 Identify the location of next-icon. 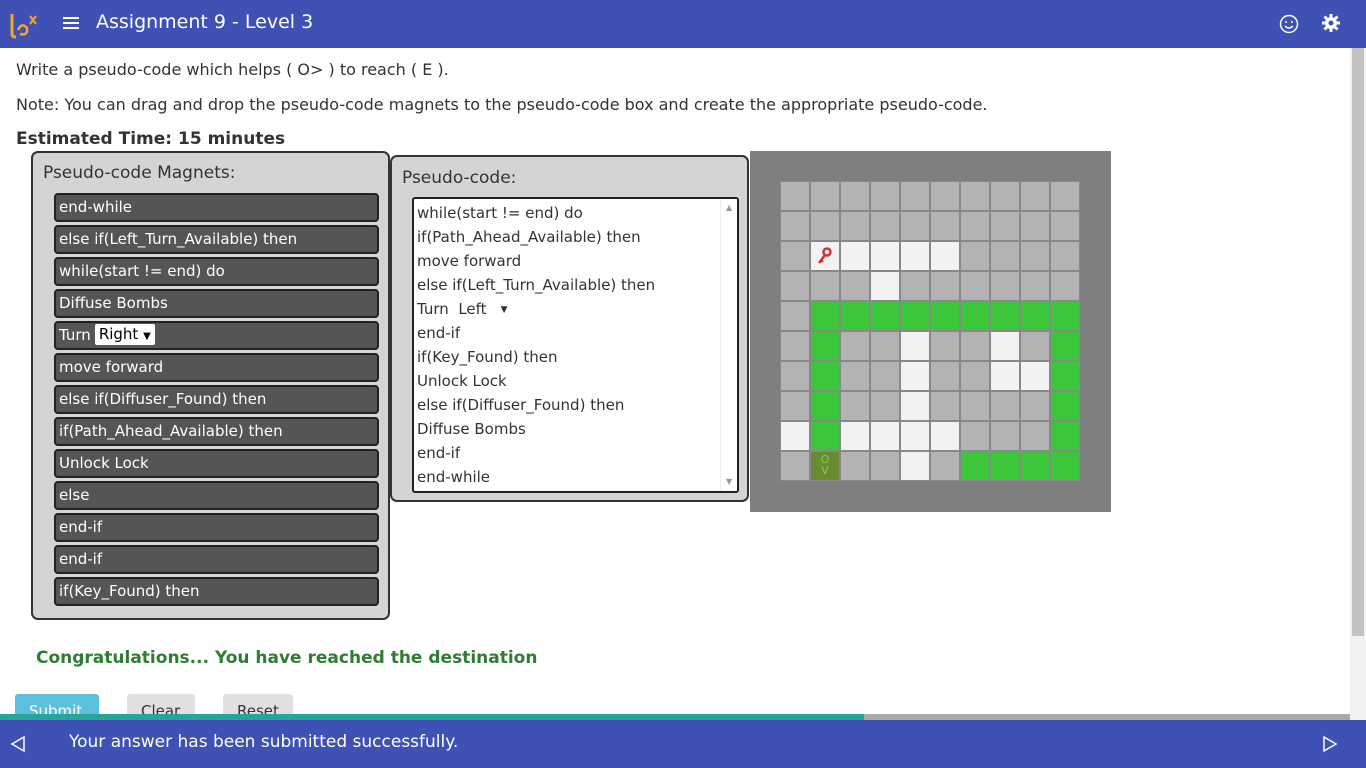
(1330, 744).